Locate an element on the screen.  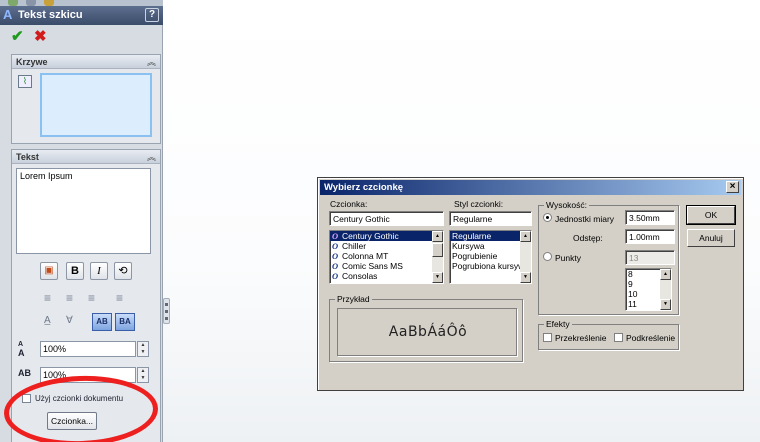
cancel-x-icon: ✖ is located at coordinates (40, 36).